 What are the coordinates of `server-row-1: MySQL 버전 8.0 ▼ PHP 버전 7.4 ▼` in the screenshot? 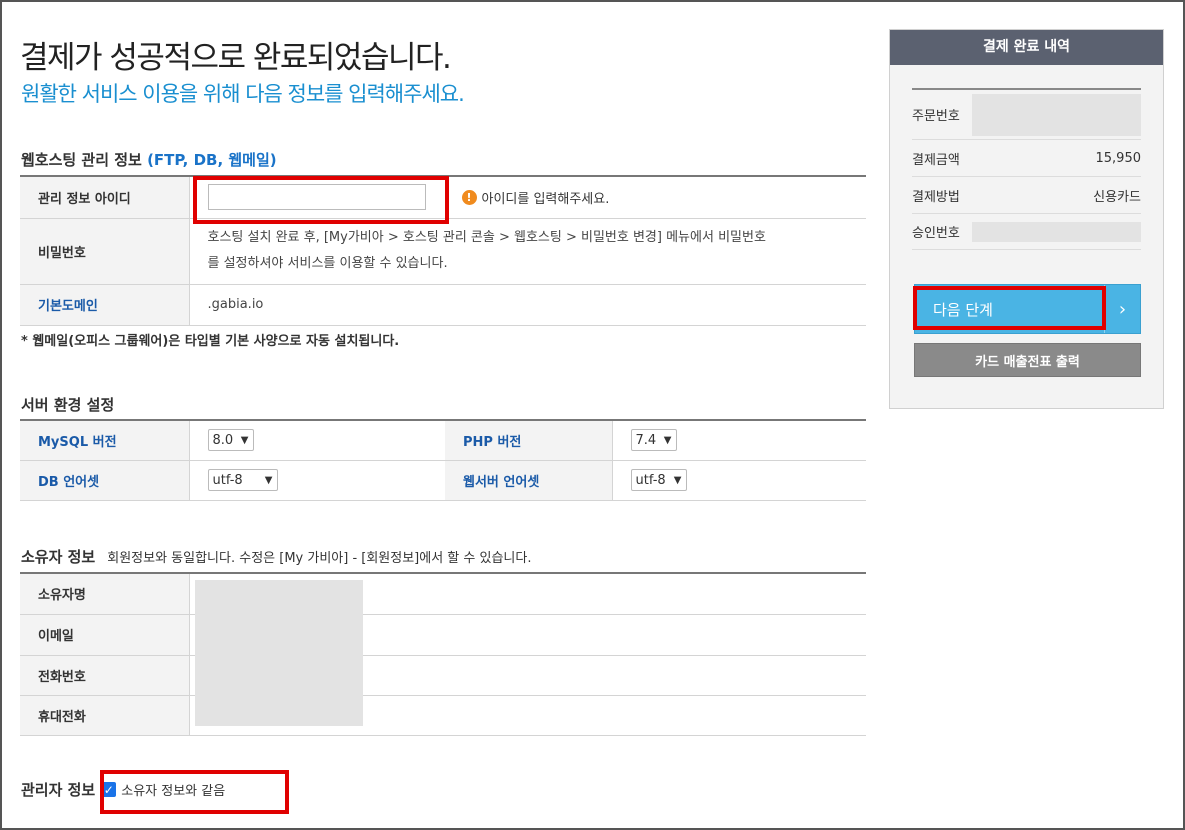 It's located at (443, 440).